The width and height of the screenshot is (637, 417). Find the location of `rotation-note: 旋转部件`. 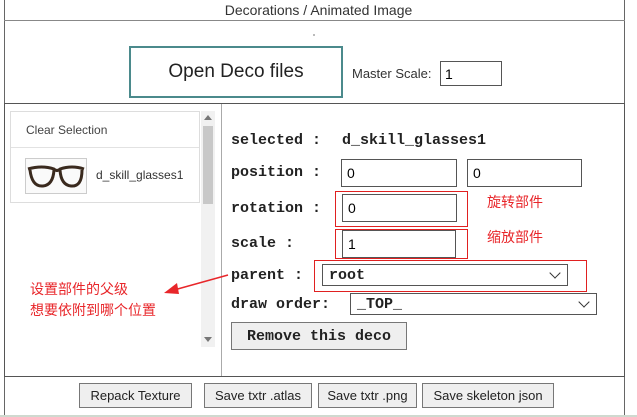

rotation-note: 旋转部件 is located at coordinates (515, 202).